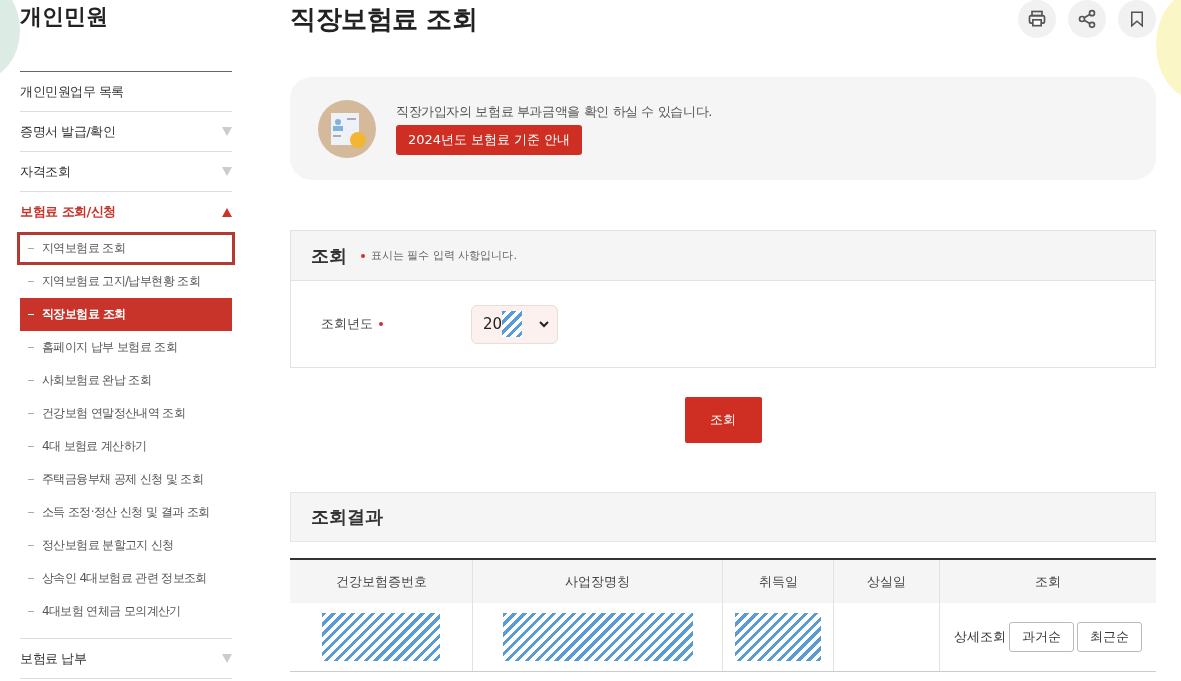  I want to click on column-header: 사업장명칭, so click(597, 581).